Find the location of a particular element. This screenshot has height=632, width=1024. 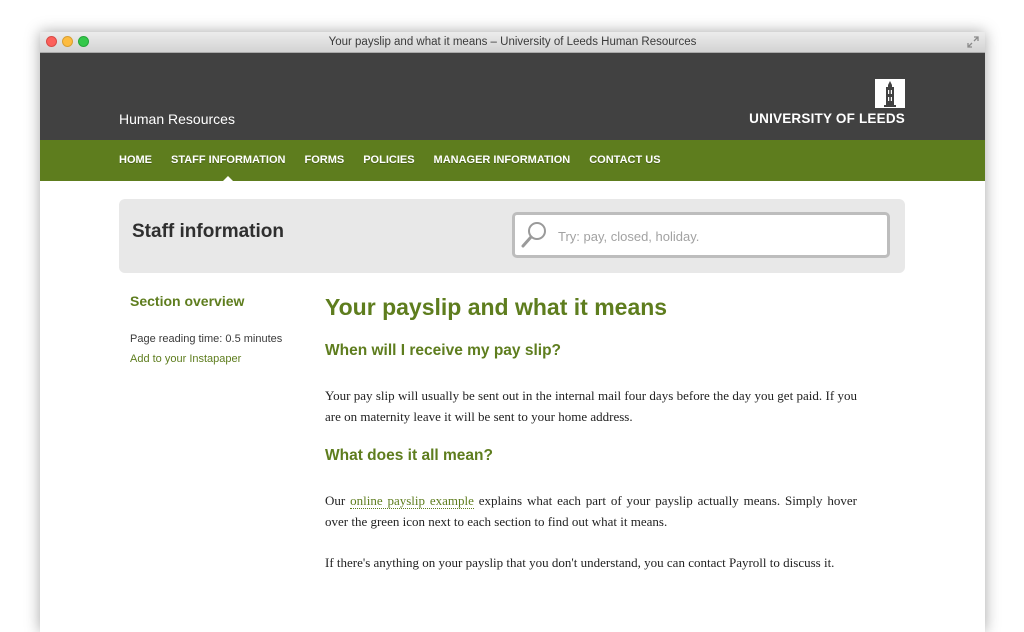

site-name: Human Resources is located at coordinates (177, 119).